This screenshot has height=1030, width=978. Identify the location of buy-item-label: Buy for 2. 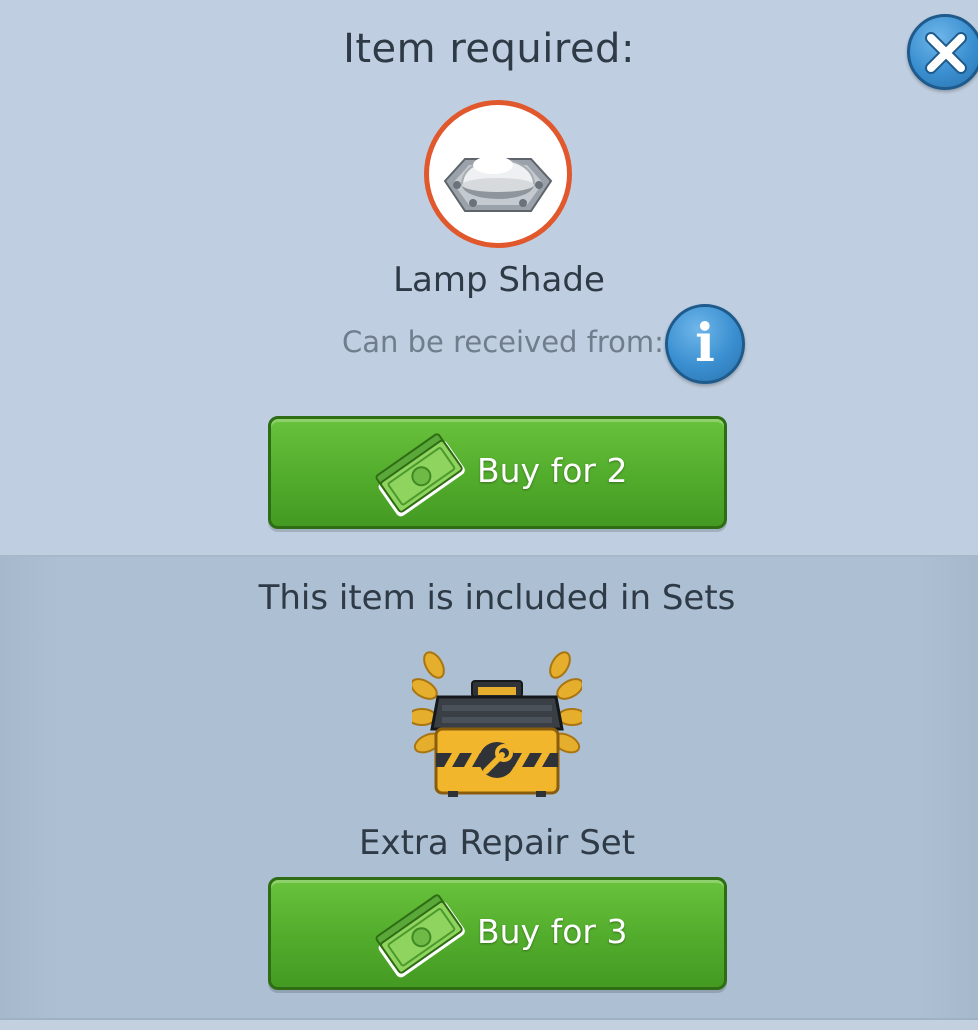
(552, 470).